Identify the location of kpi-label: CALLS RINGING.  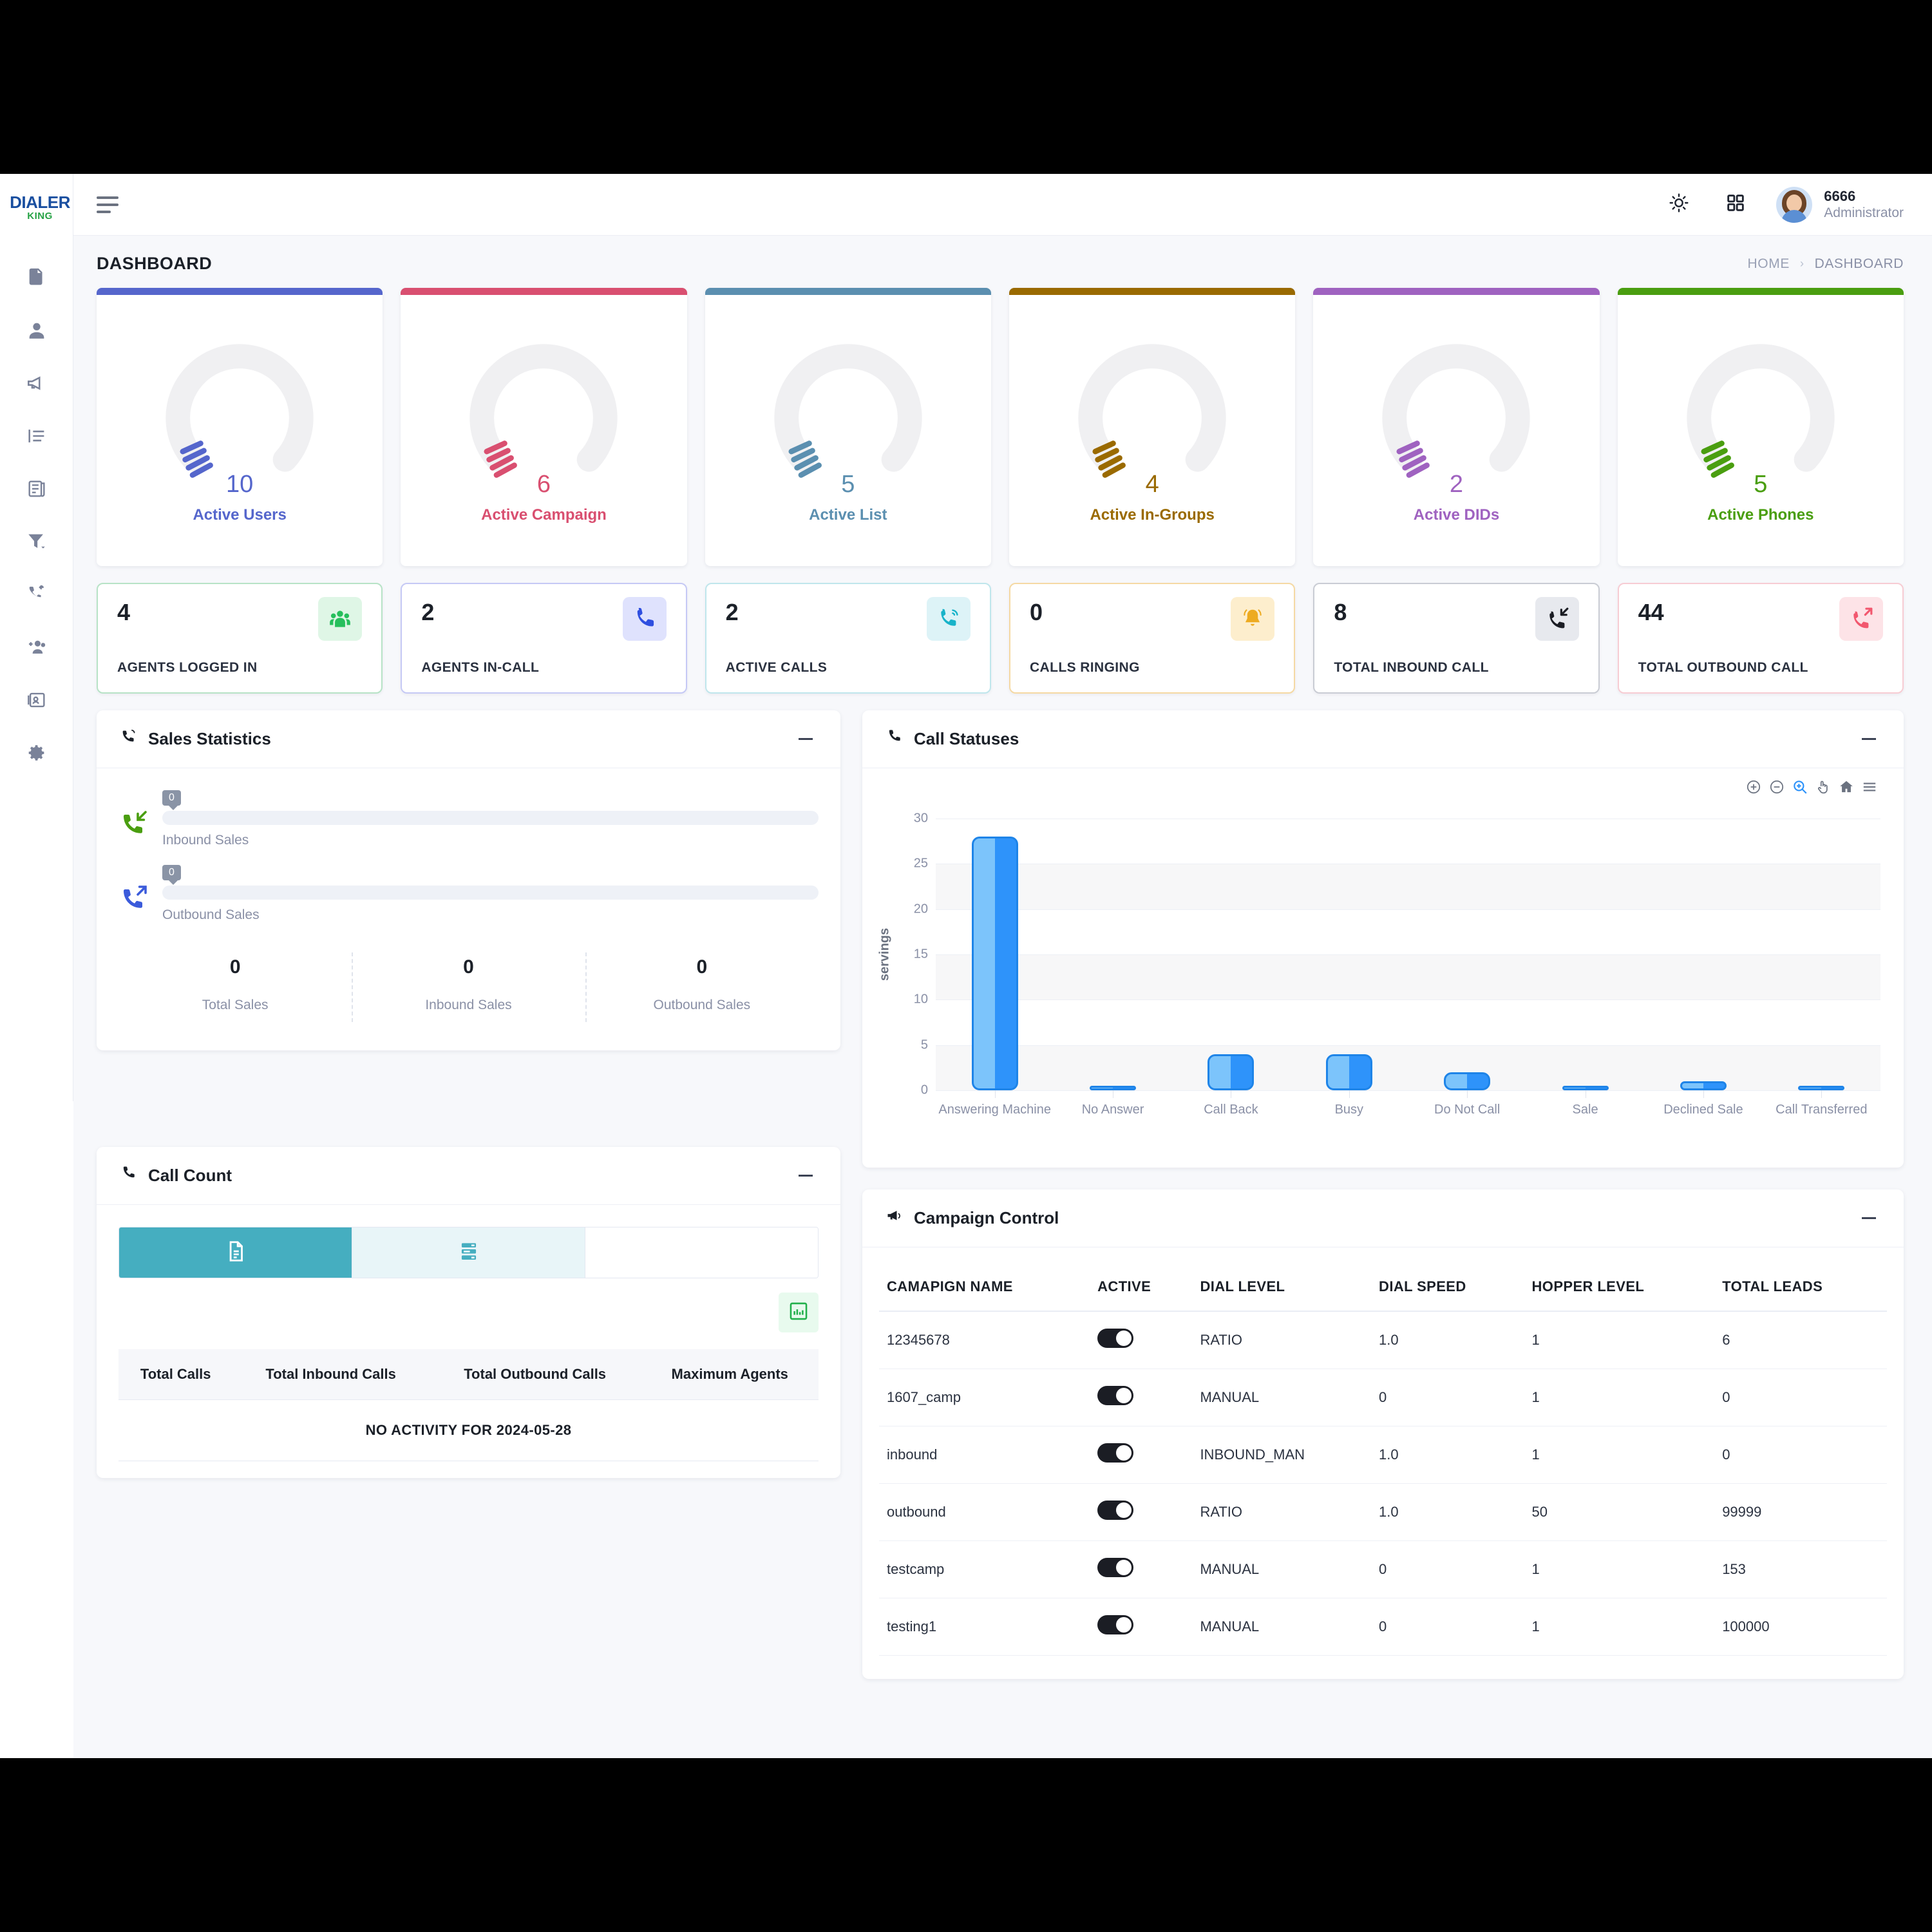
(1084, 667).